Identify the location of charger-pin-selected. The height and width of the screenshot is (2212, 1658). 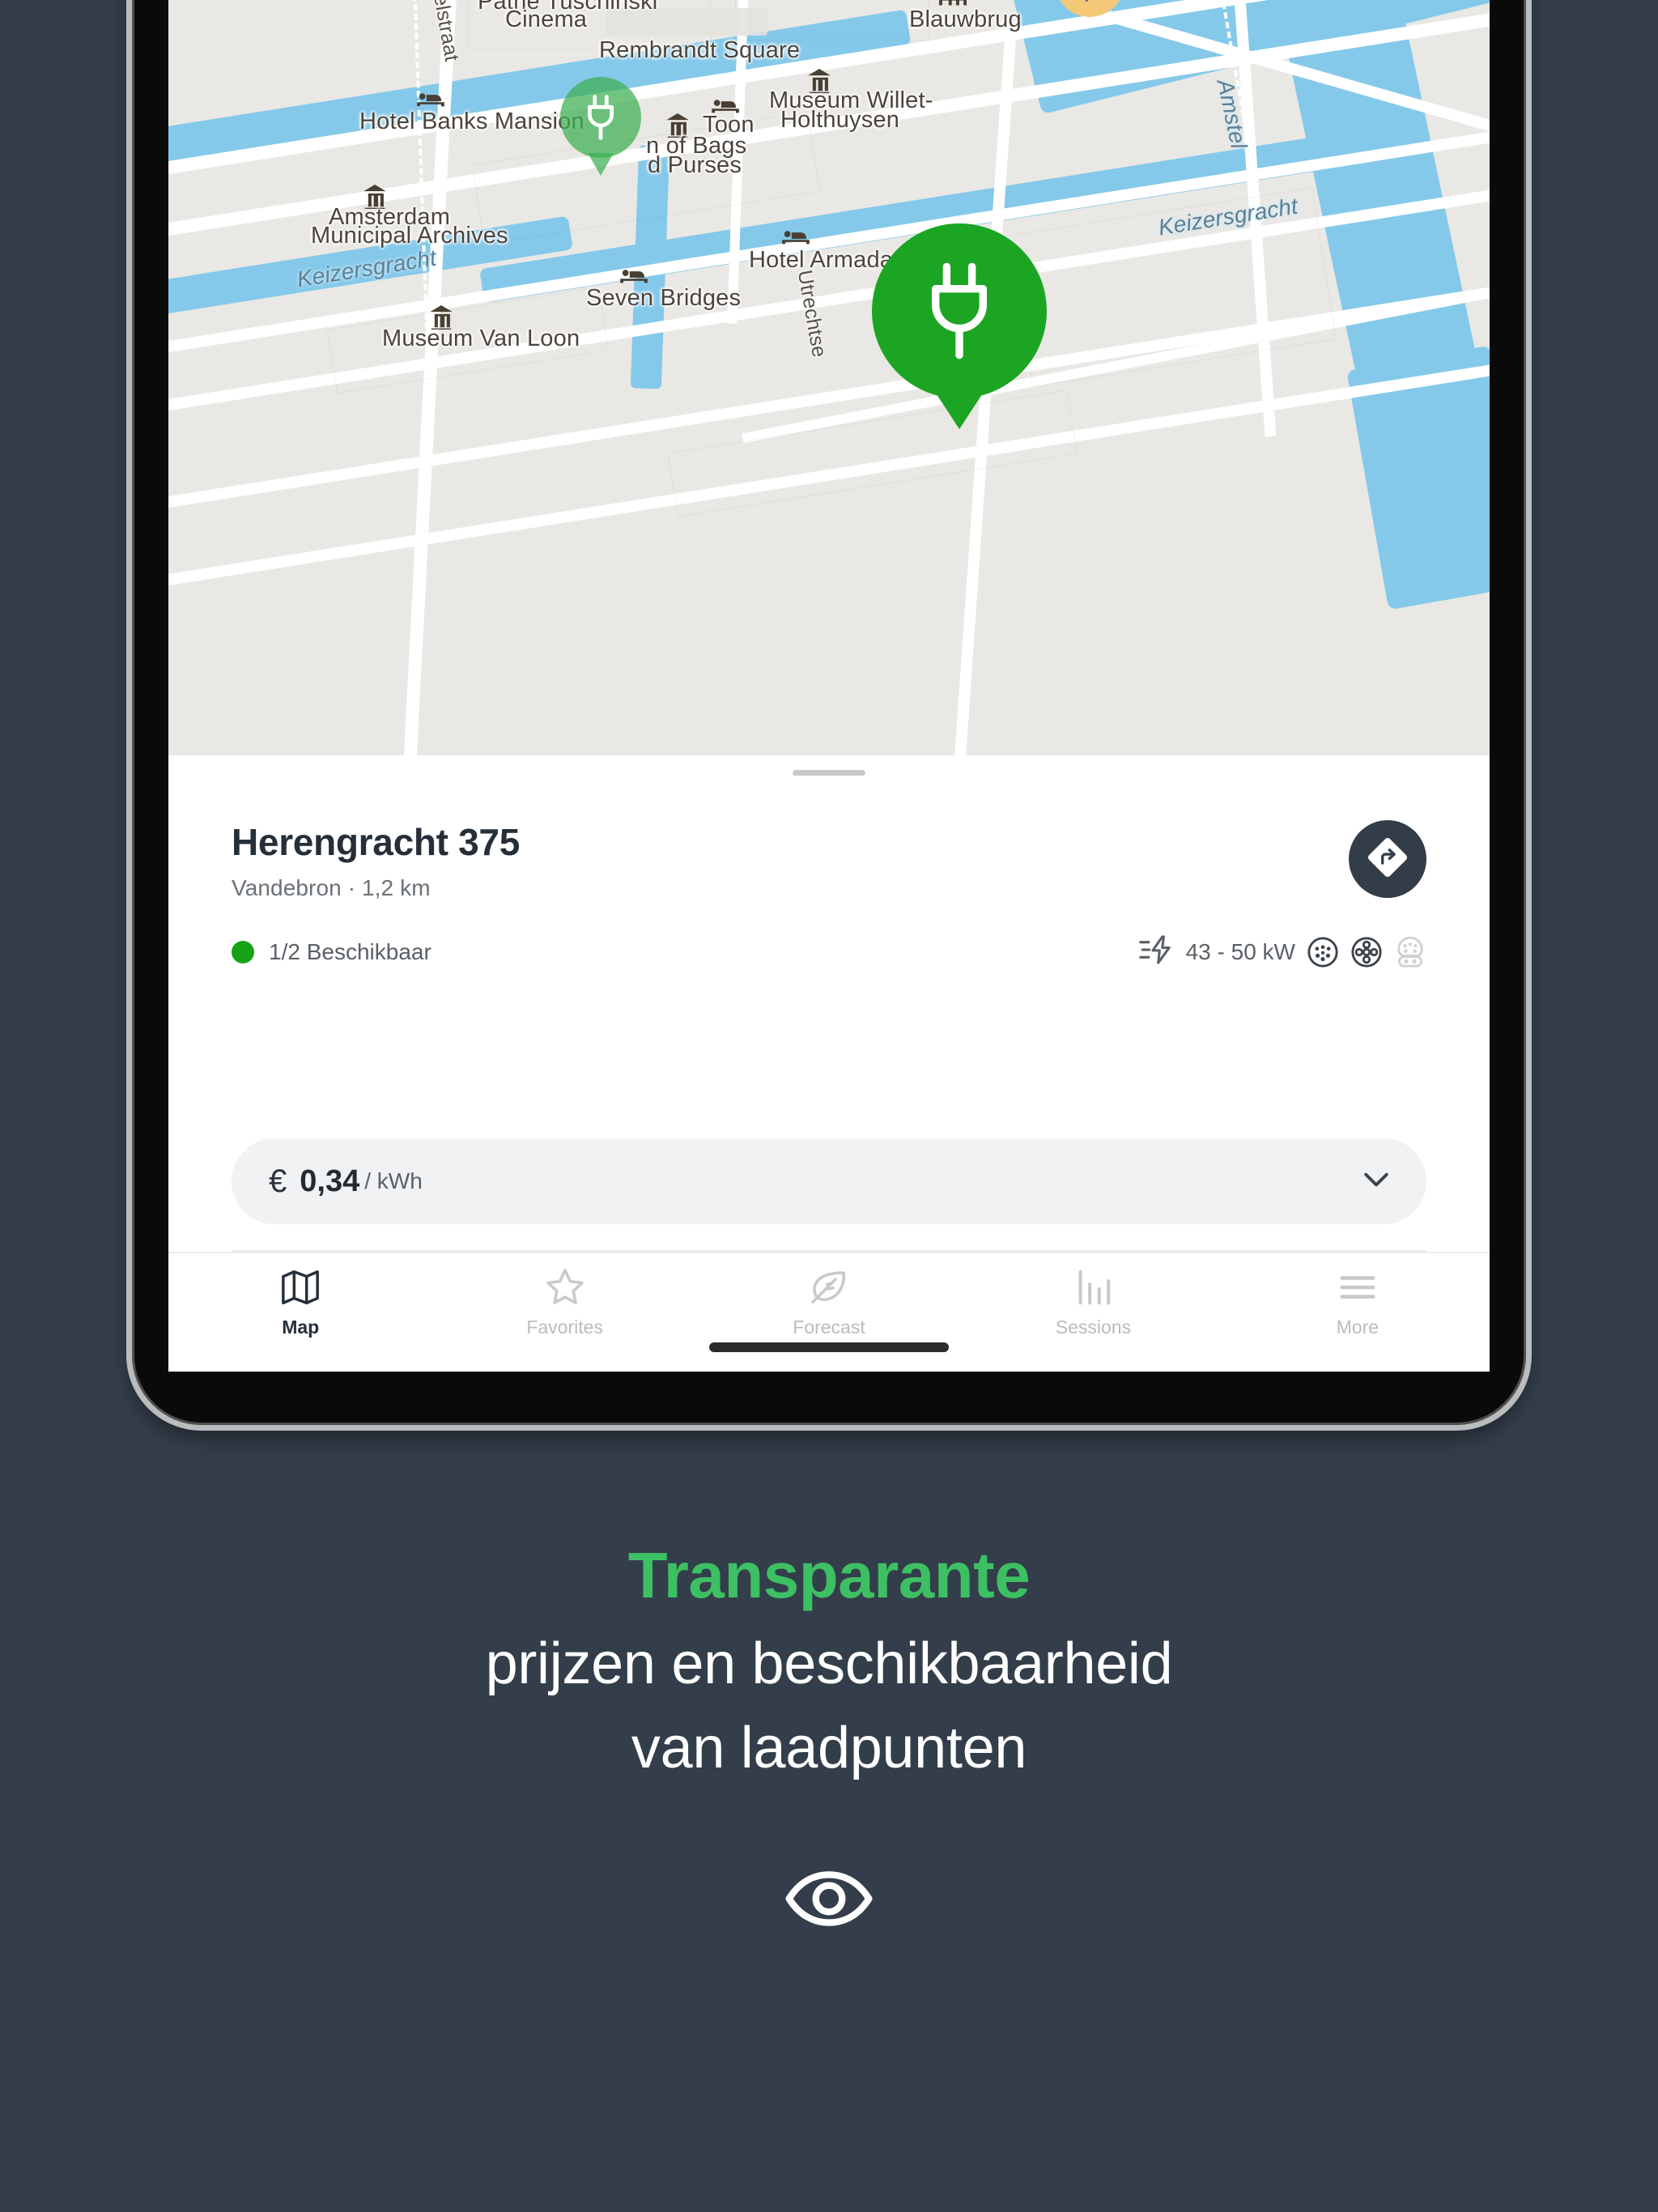
(959, 326).